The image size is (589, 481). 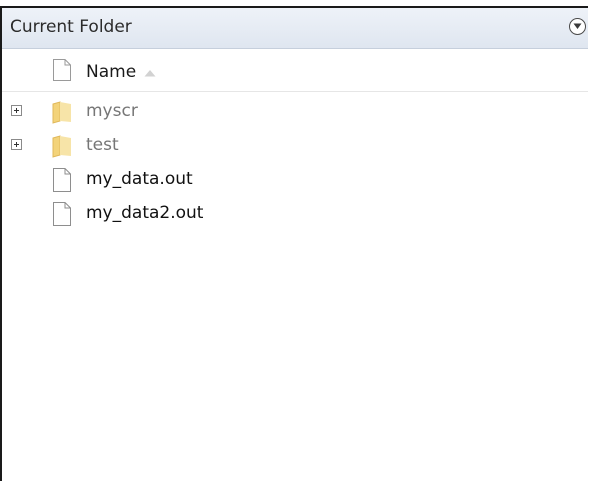 I want to click on panel-menu-button, so click(x=577, y=26).